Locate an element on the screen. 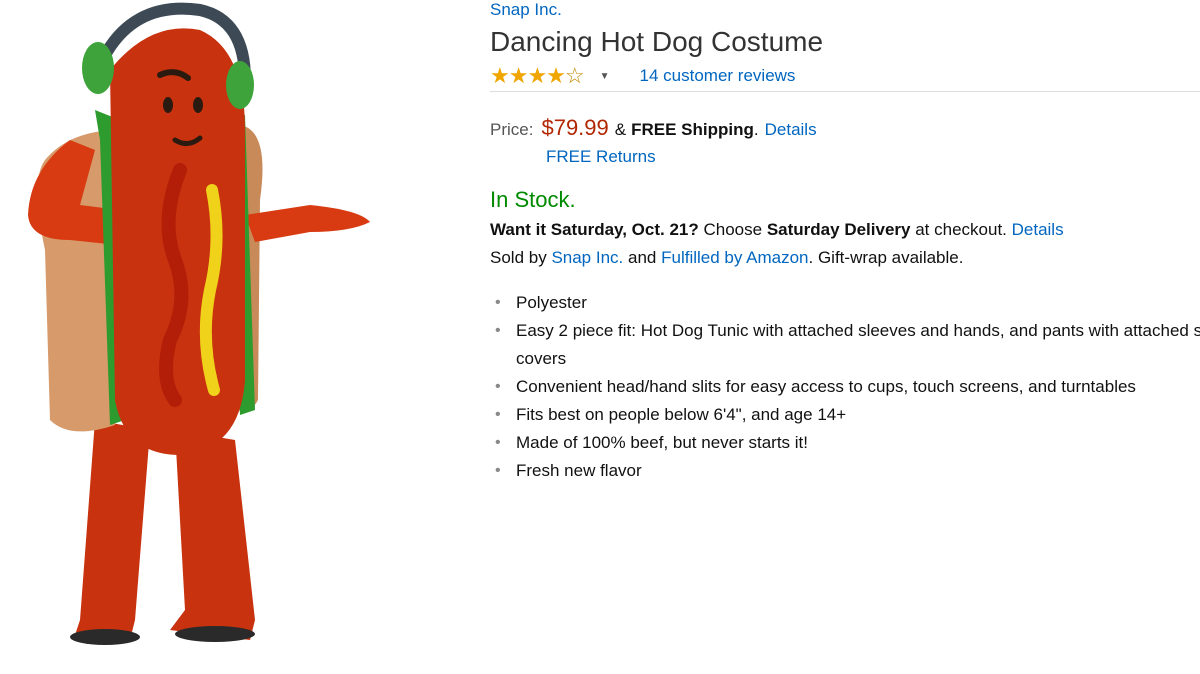 Image resolution: width=1200 pixels, height=674 pixels. rating-row: ★★★★☆ ▼ 14 customer reviews is located at coordinates (642, 76).